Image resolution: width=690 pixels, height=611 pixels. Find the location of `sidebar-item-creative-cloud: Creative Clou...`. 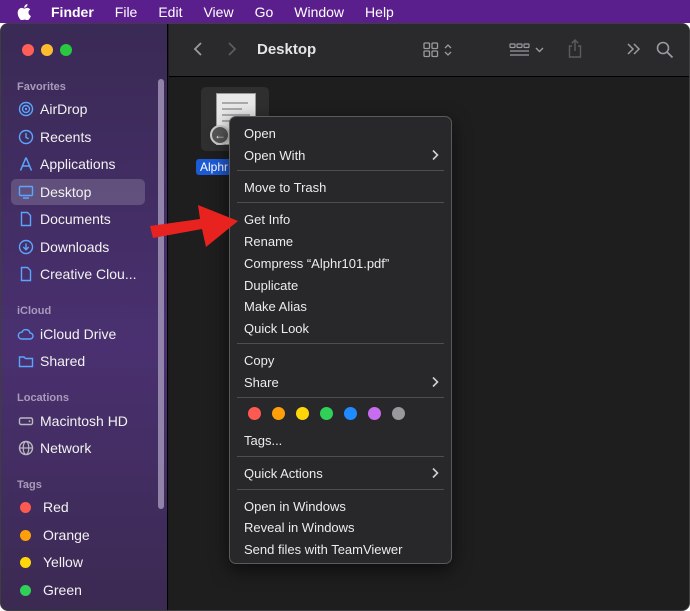

sidebar-item-creative-cloud: Creative Clou... is located at coordinates (78, 274).